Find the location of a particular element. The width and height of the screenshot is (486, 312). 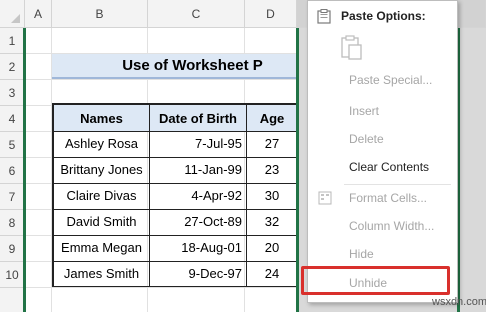

table-cell-dob: 11-Jan-99 is located at coordinates (198, 170).